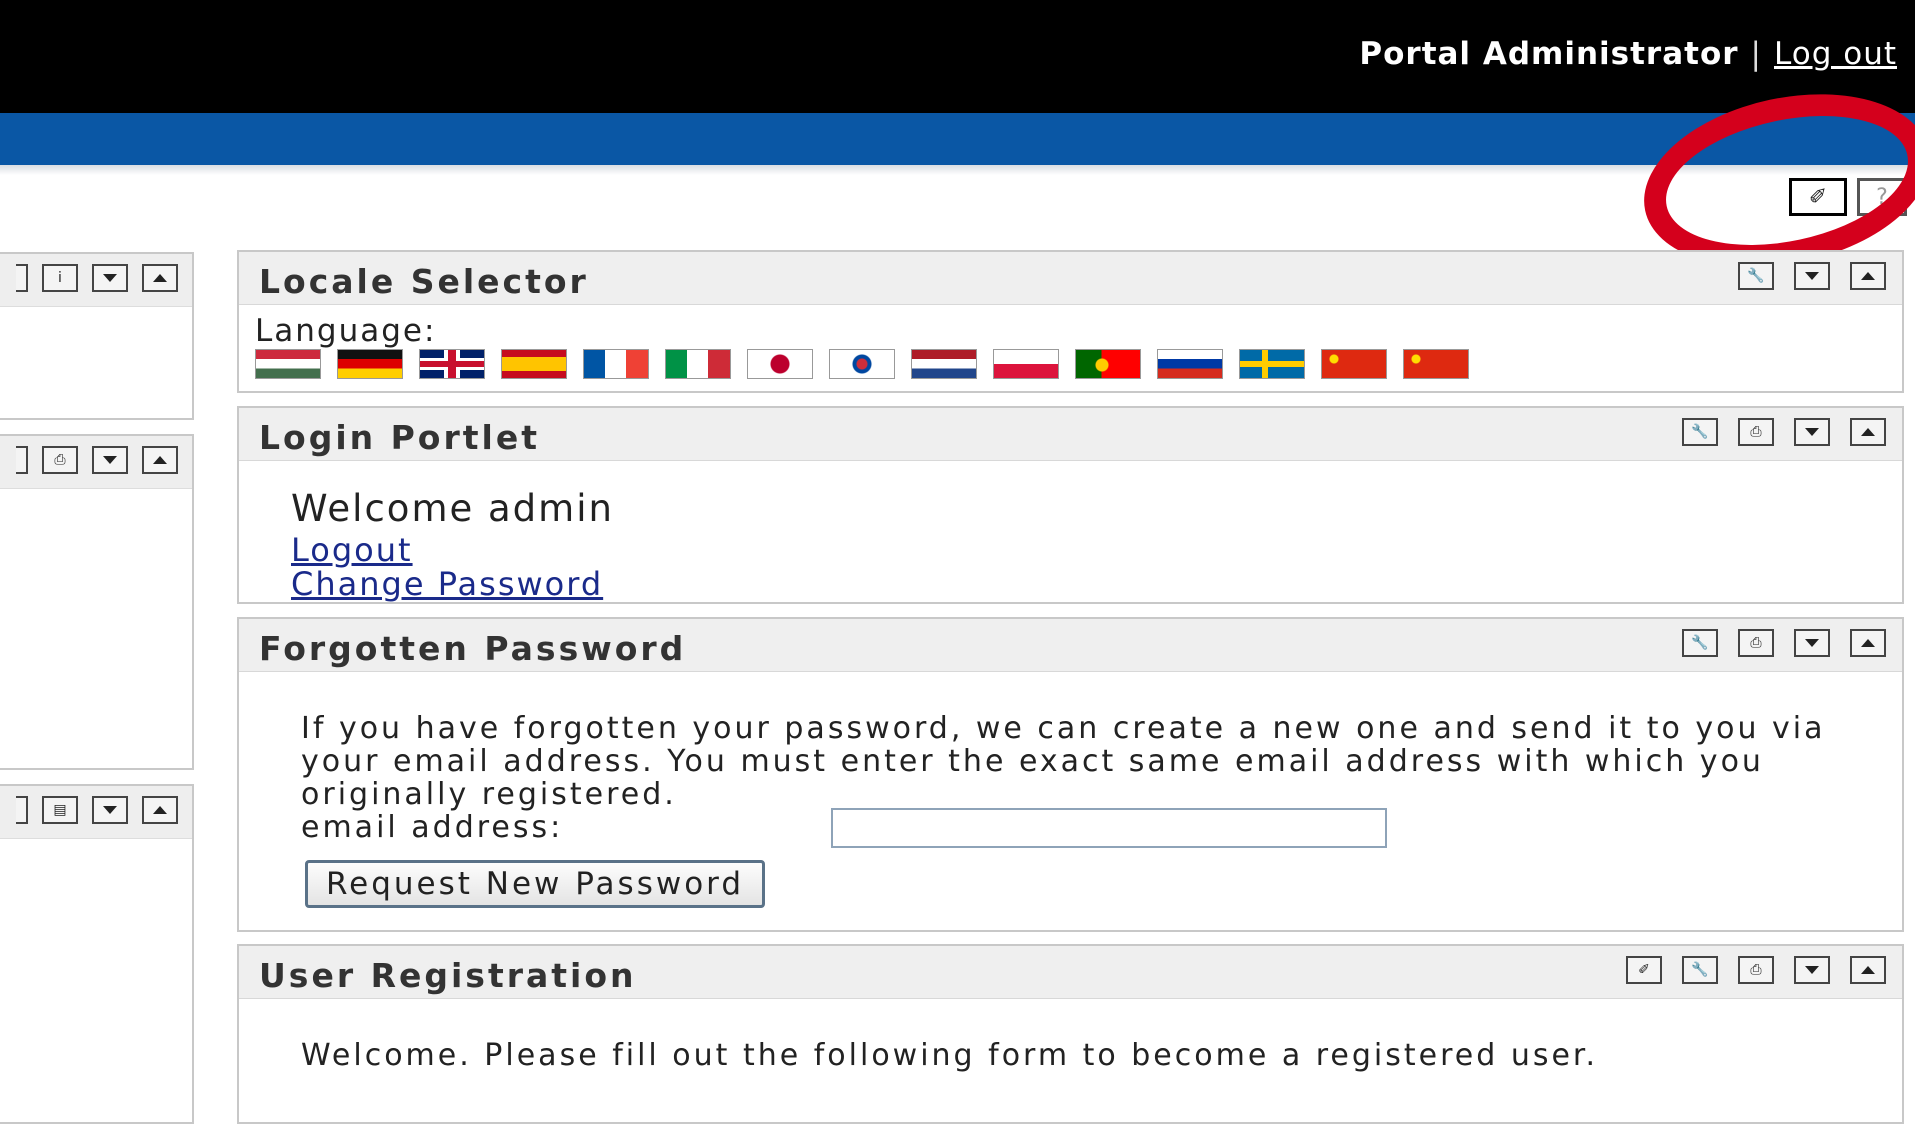 The height and width of the screenshot is (1124, 1915). I want to click on portlet-title: Login Portlet, so click(399, 437).